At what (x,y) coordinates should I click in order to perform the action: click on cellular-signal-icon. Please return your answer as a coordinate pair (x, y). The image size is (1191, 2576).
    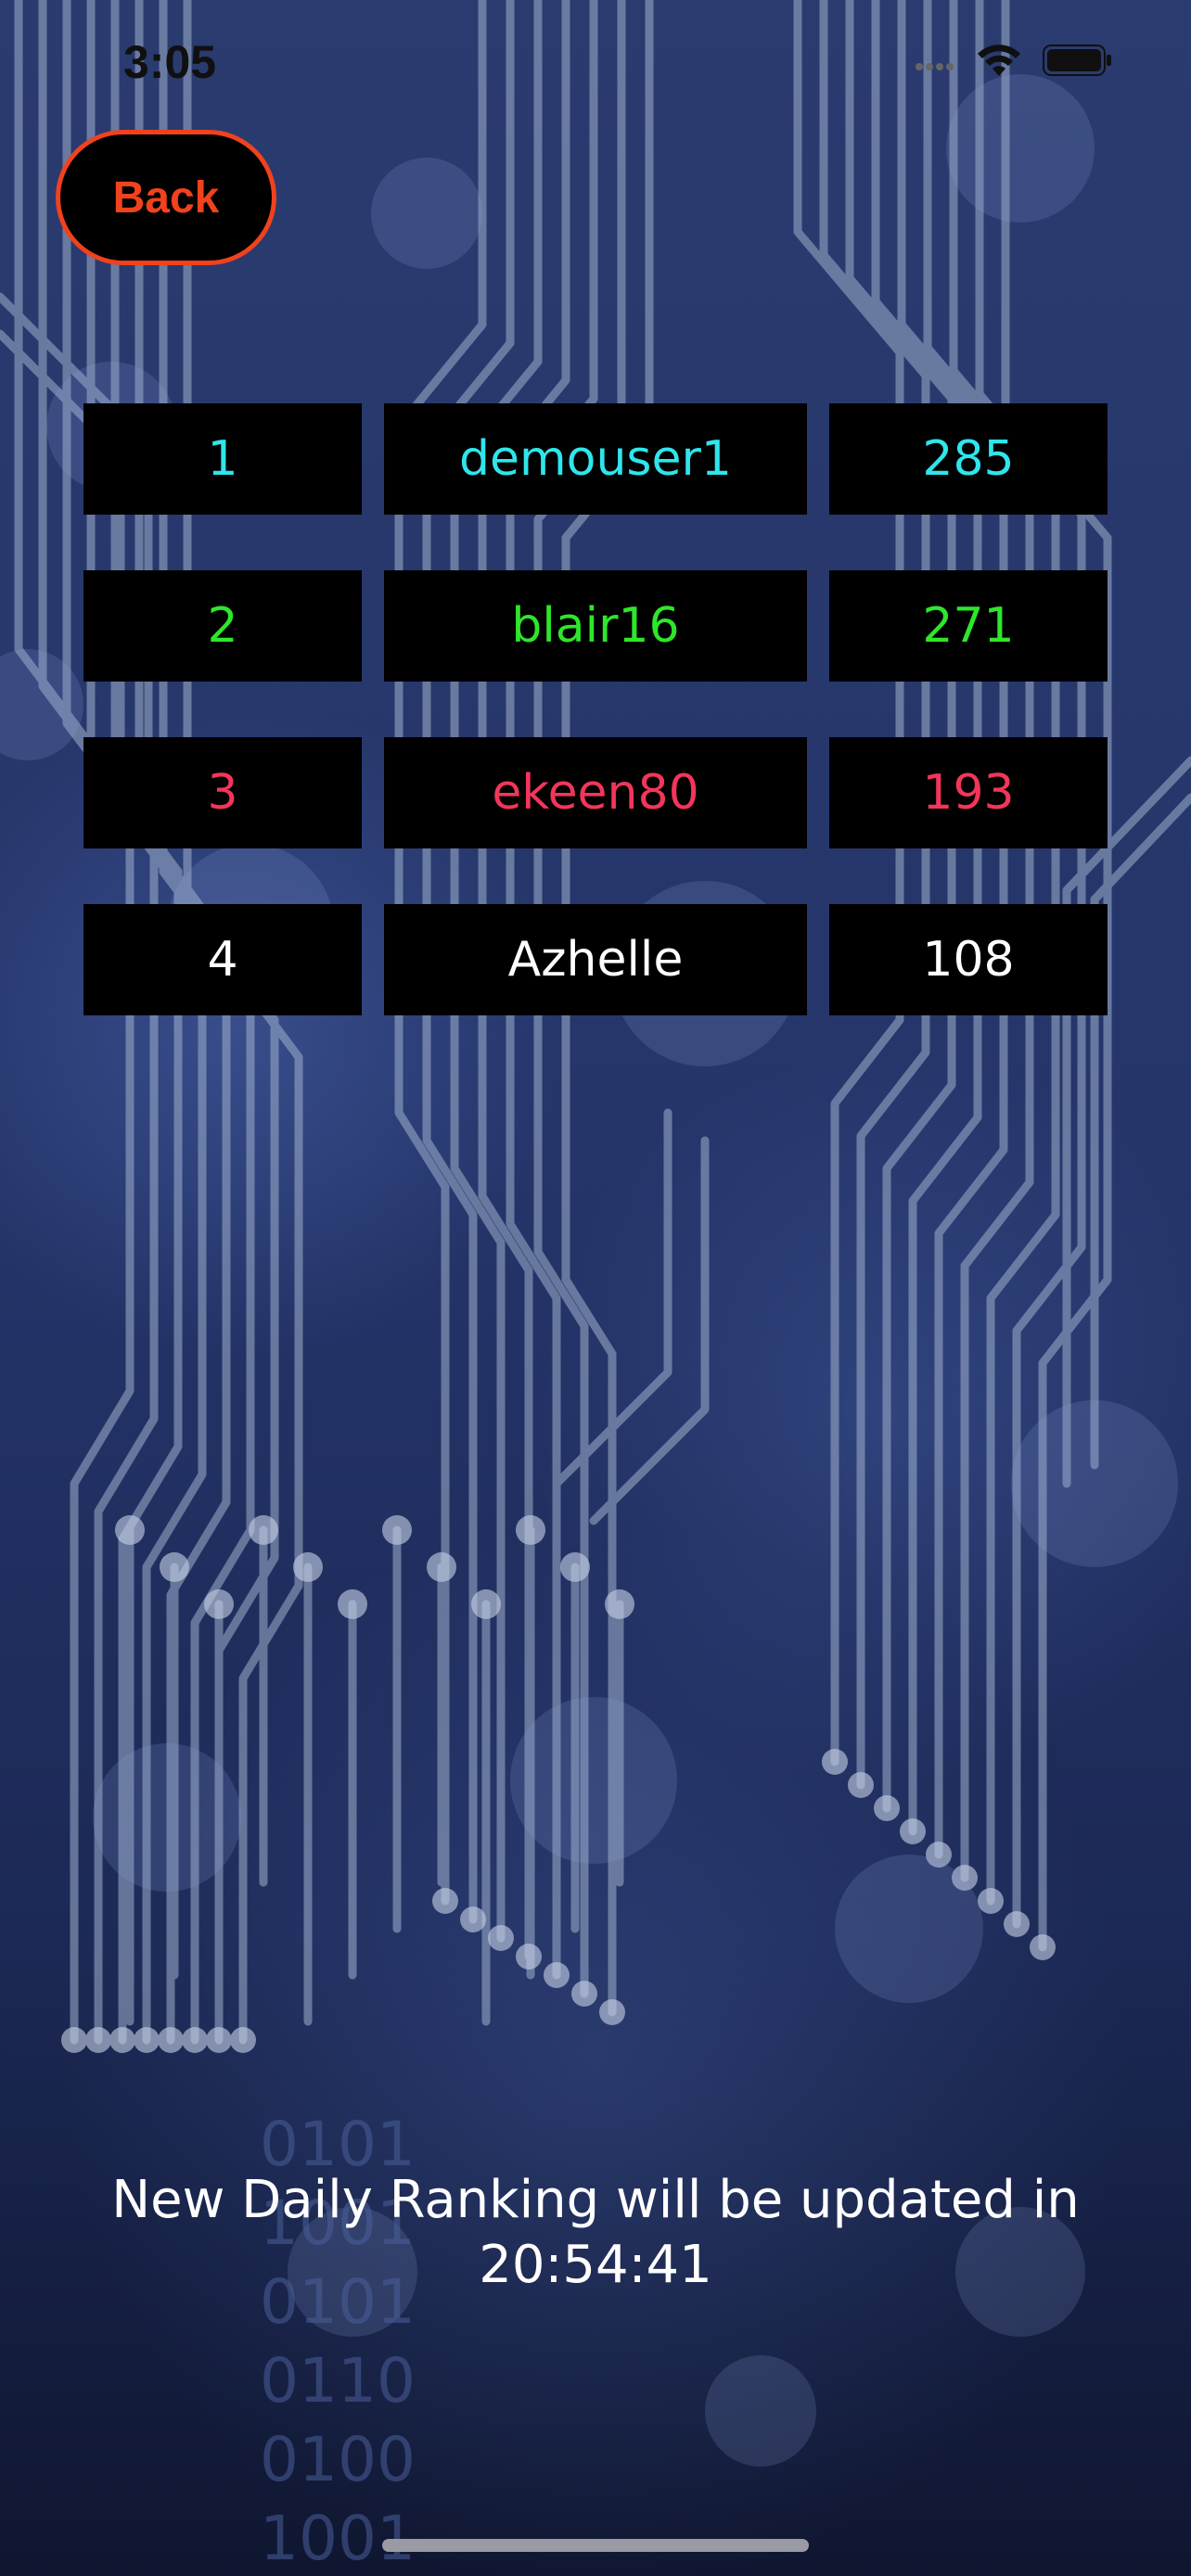
    Looking at the image, I should click on (935, 66).